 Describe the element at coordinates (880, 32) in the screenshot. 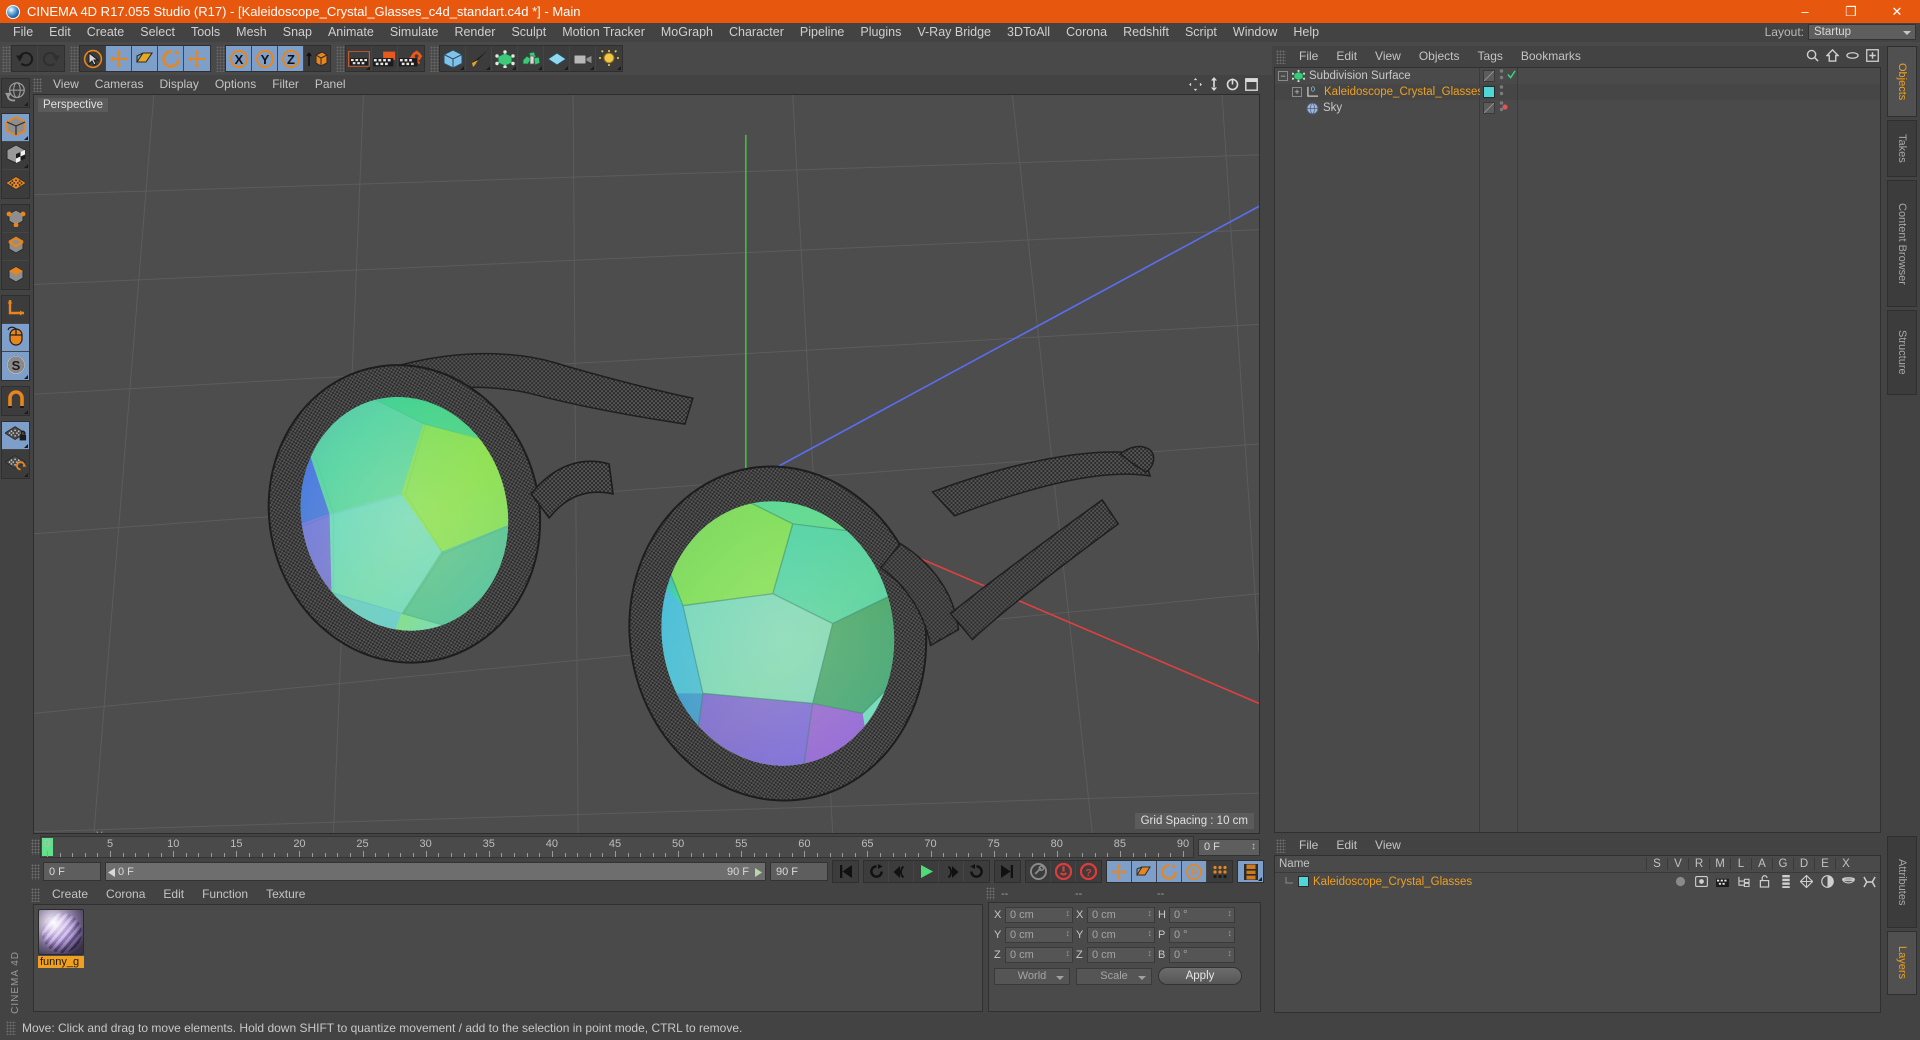

I see `menu-item-plugins: Plugins` at that location.